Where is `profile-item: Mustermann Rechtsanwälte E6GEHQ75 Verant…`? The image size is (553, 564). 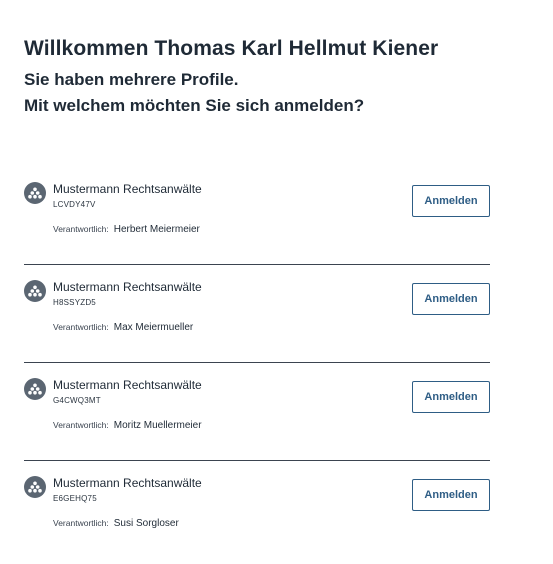 profile-item: Mustermann Rechtsanwälte E6GEHQ75 Verant… is located at coordinates (257, 510).